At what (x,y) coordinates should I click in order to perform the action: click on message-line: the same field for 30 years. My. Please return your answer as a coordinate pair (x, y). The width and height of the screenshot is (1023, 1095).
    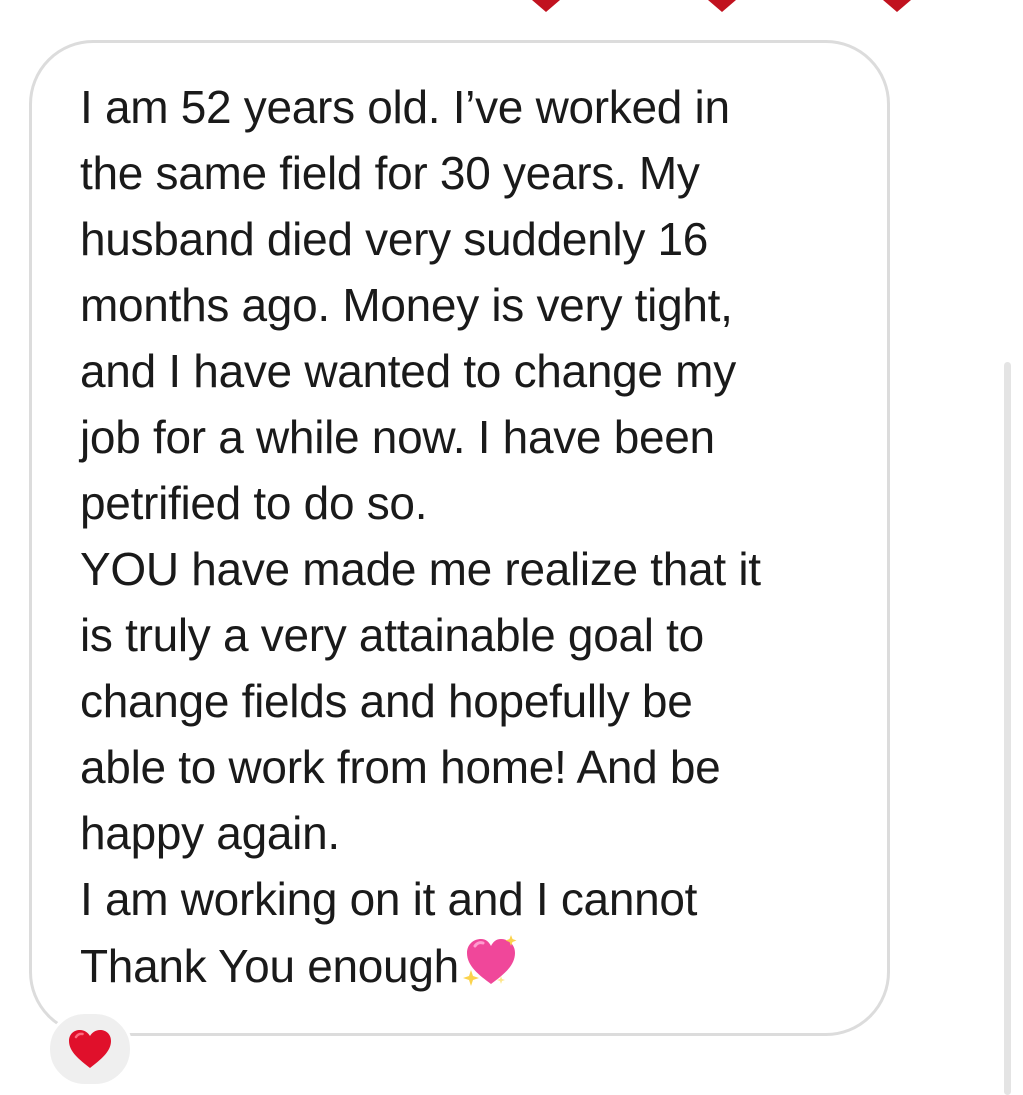
    Looking at the image, I should click on (390, 173).